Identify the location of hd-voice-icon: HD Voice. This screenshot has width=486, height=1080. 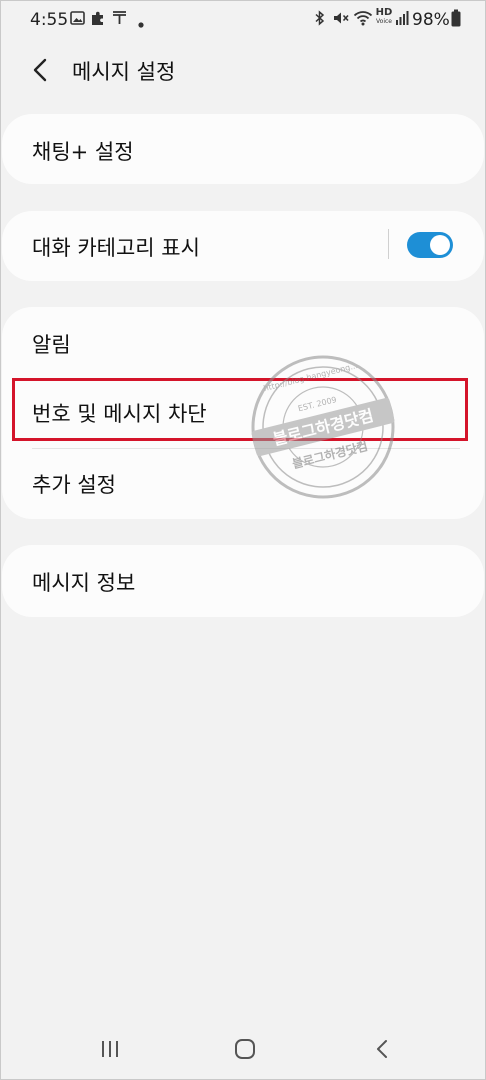
(384, 16).